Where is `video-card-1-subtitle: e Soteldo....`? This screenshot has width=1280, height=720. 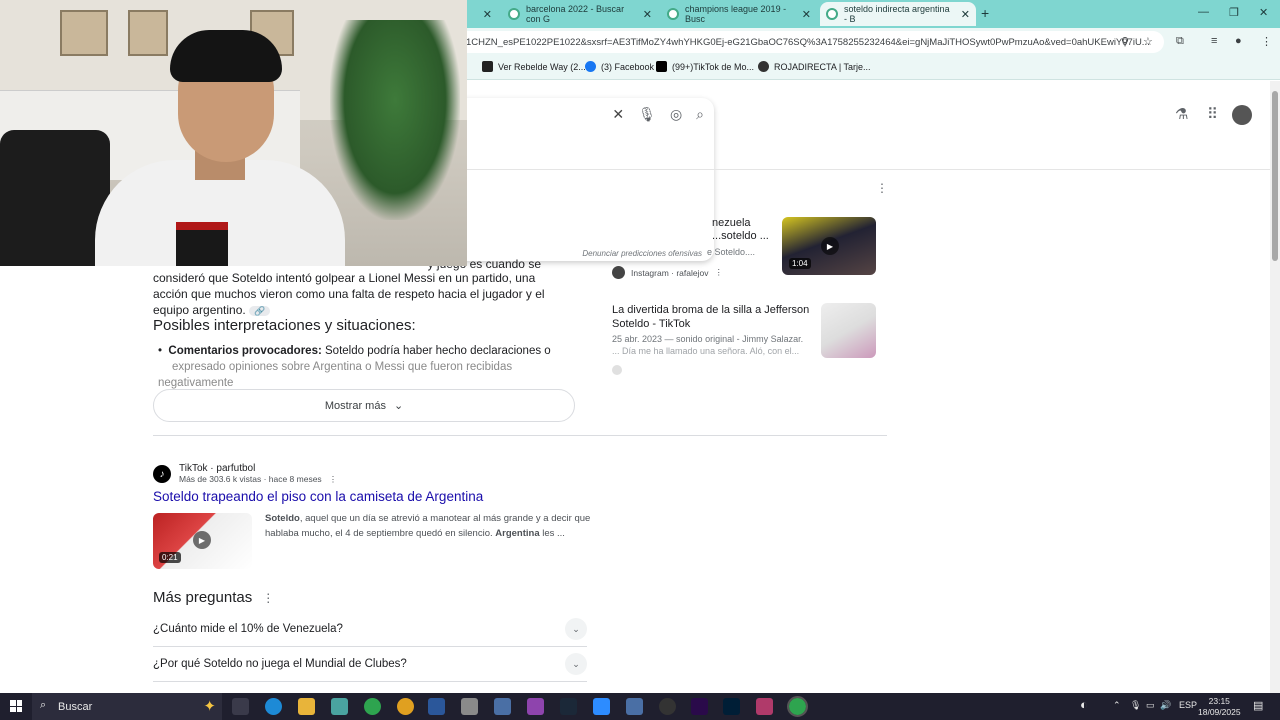 video-card-1-subtitle: e Soteldo.... is located at coordinates (731, 252).